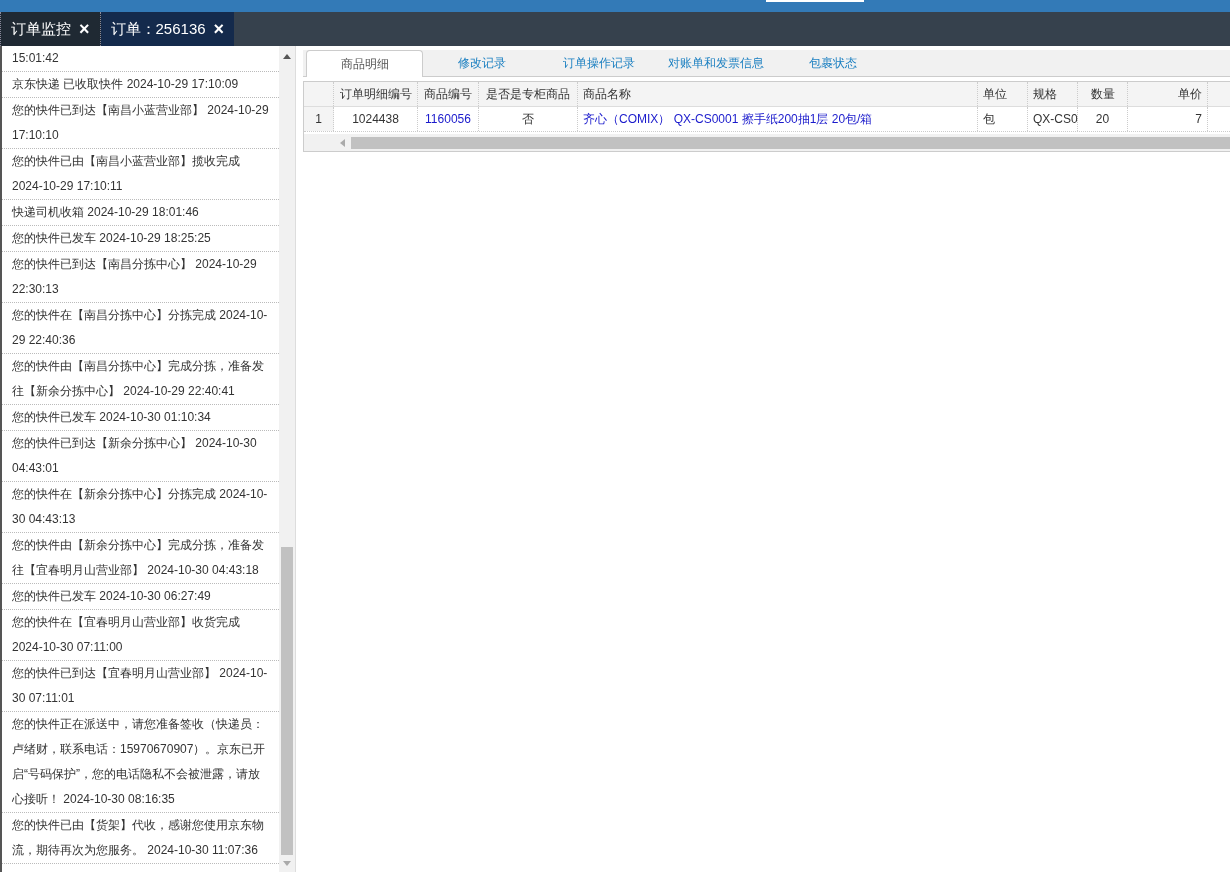  What do you see at coordinates (342, 142) in the screenshot?
I see `scroll-left-icon` at bounding box center [342, 142].